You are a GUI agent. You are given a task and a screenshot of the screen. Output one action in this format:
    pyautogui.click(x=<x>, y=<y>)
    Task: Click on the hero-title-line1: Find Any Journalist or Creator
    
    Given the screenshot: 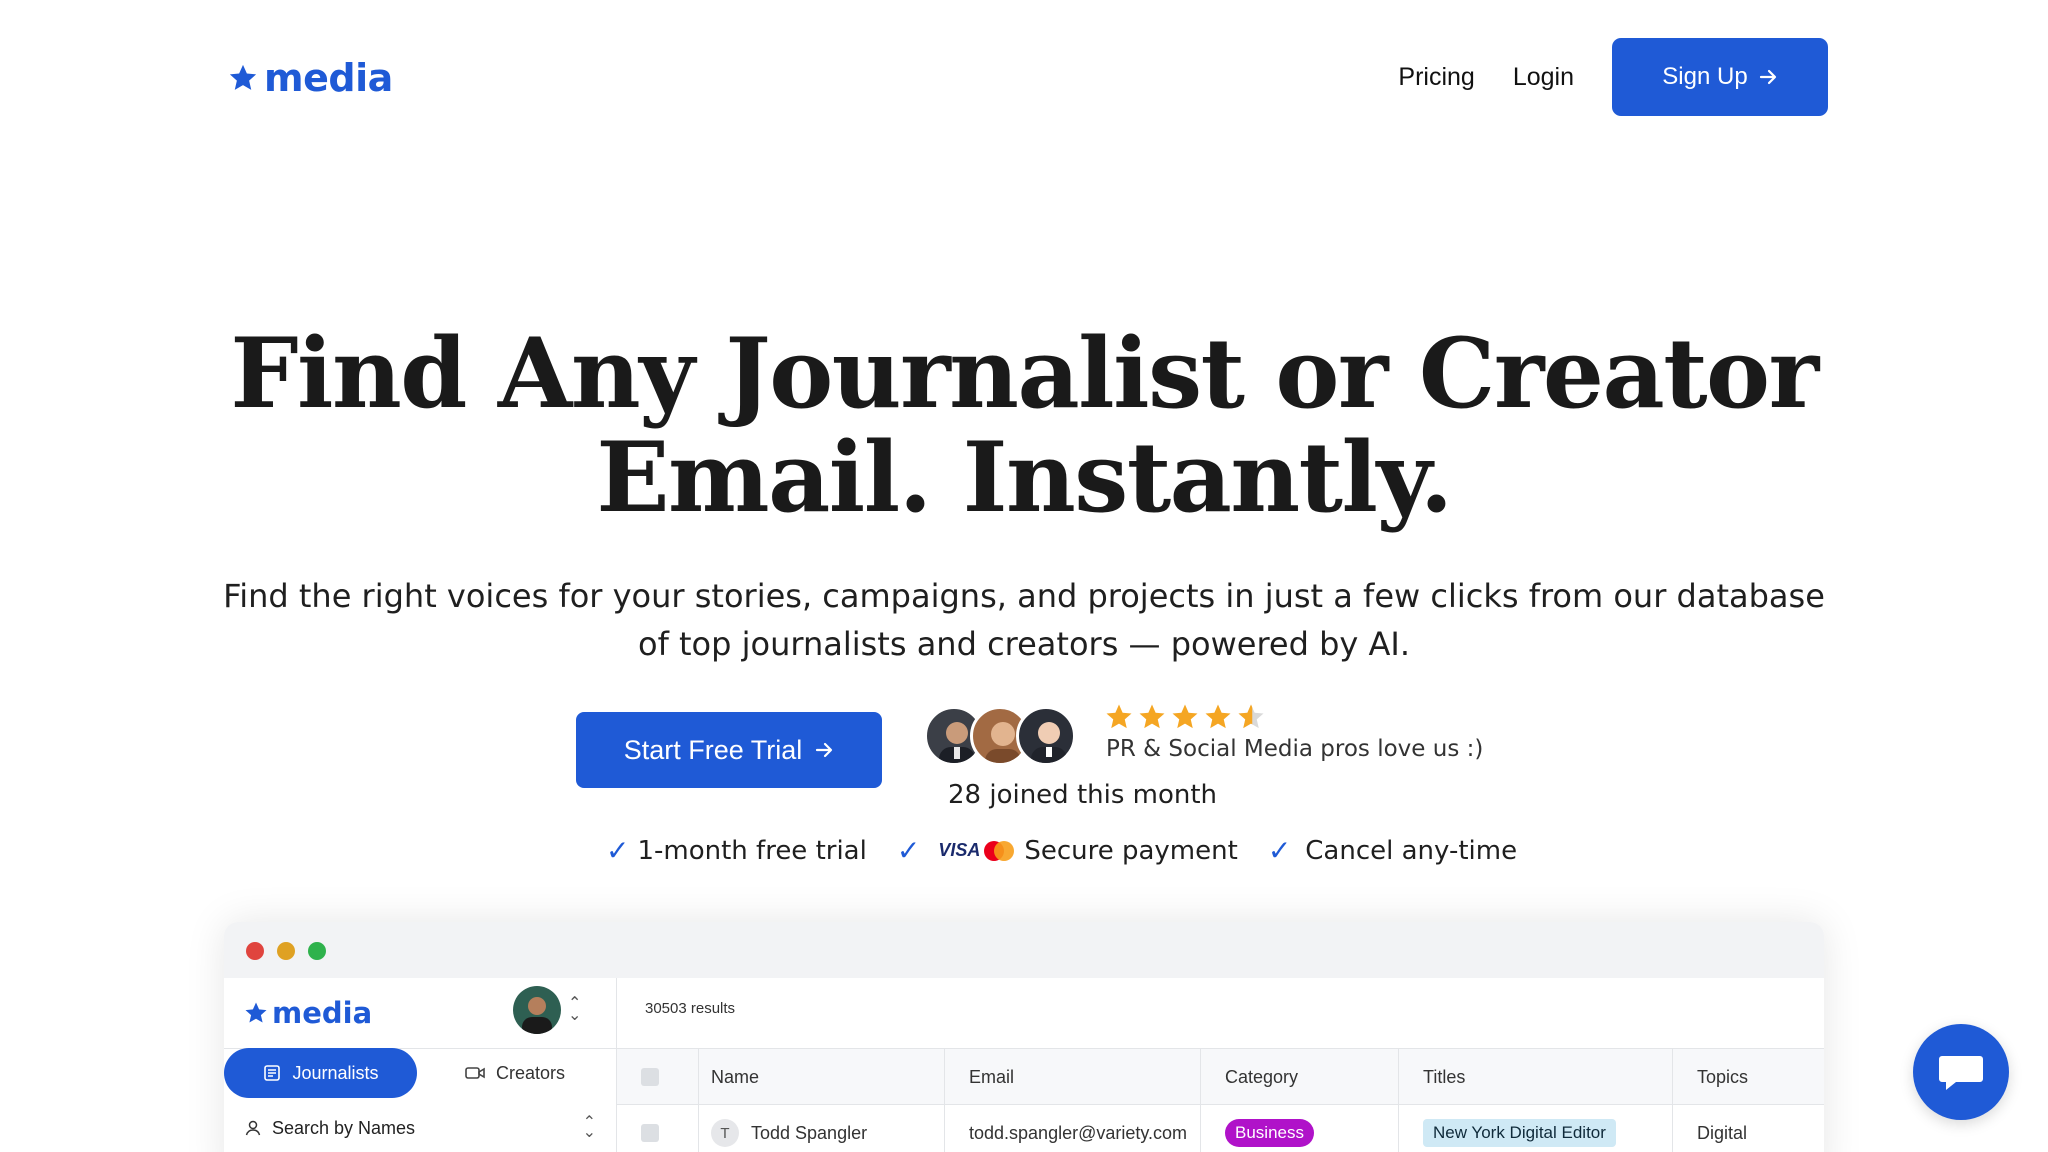 What is the action you would take?
    pyautogui.click(x=1024, y=373)
    